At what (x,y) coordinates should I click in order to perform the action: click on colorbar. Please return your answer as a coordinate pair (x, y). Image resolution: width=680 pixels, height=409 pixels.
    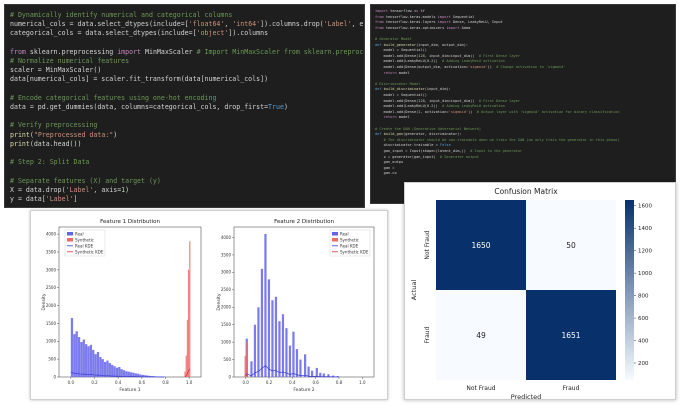
    Looking at the image, I should click on (629, 290).